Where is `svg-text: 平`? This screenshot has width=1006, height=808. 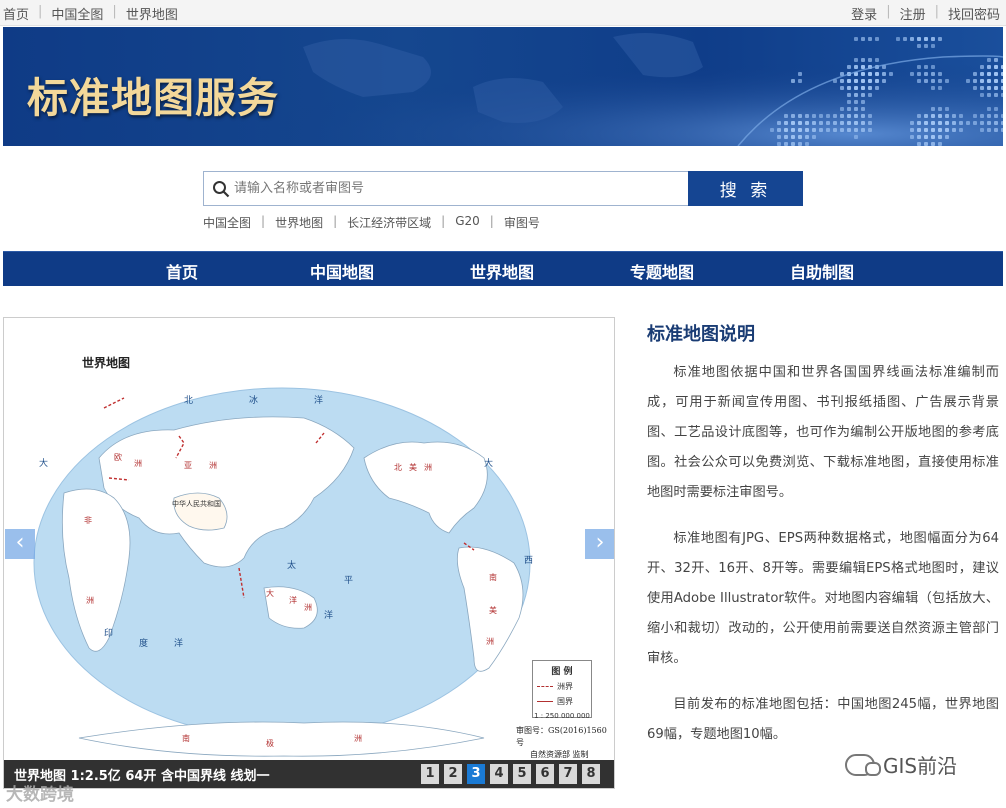
svg-text: 平 is located at coordinates (348, 580).